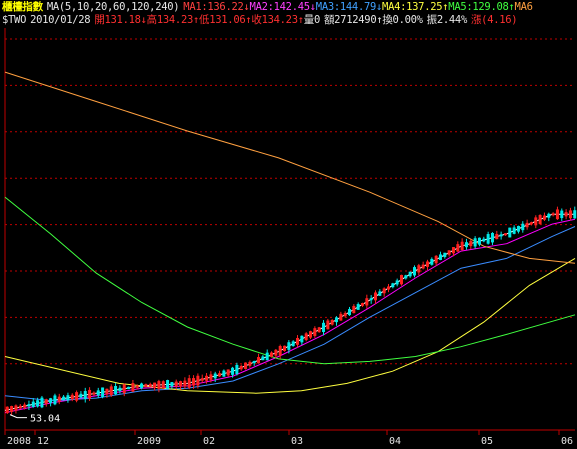  Describe the element at coordinates (487, 441) in the screenshot. I see `x-tick-label: 05` at that location.